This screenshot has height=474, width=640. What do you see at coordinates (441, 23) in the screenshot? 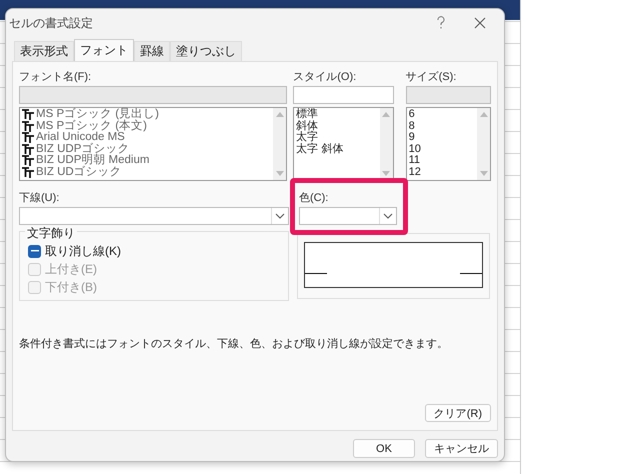
I see `help-icon` at bounding box center [441, 23].